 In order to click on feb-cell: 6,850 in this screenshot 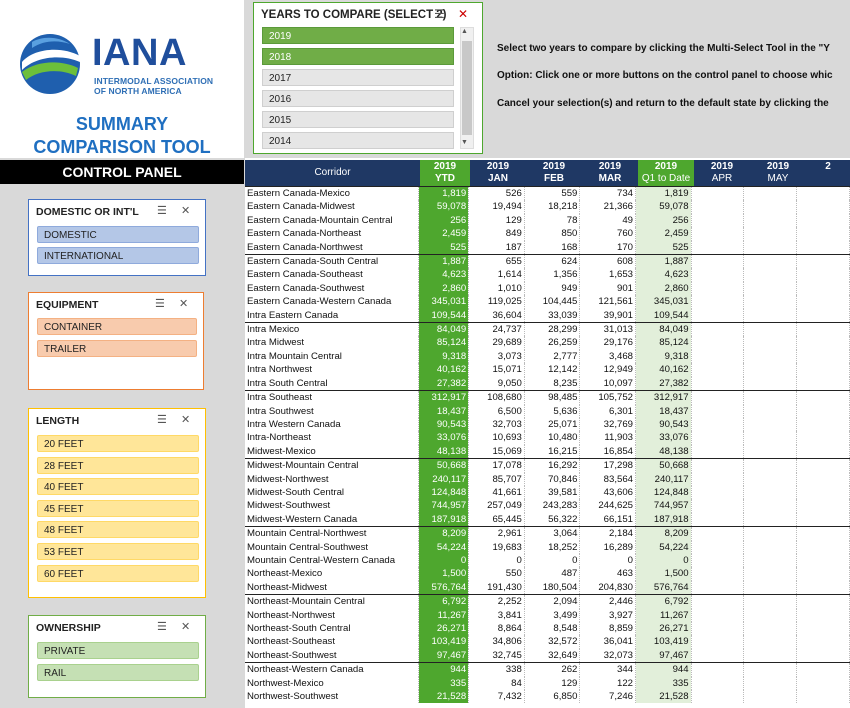, I will do `click(552, 697)`.